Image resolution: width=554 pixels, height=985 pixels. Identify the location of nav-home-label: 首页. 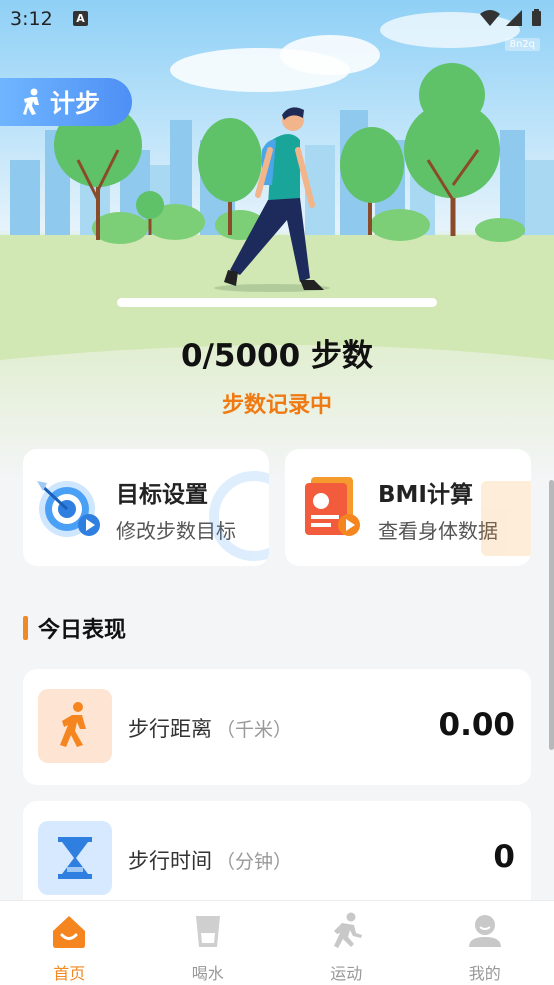
(69, 973).